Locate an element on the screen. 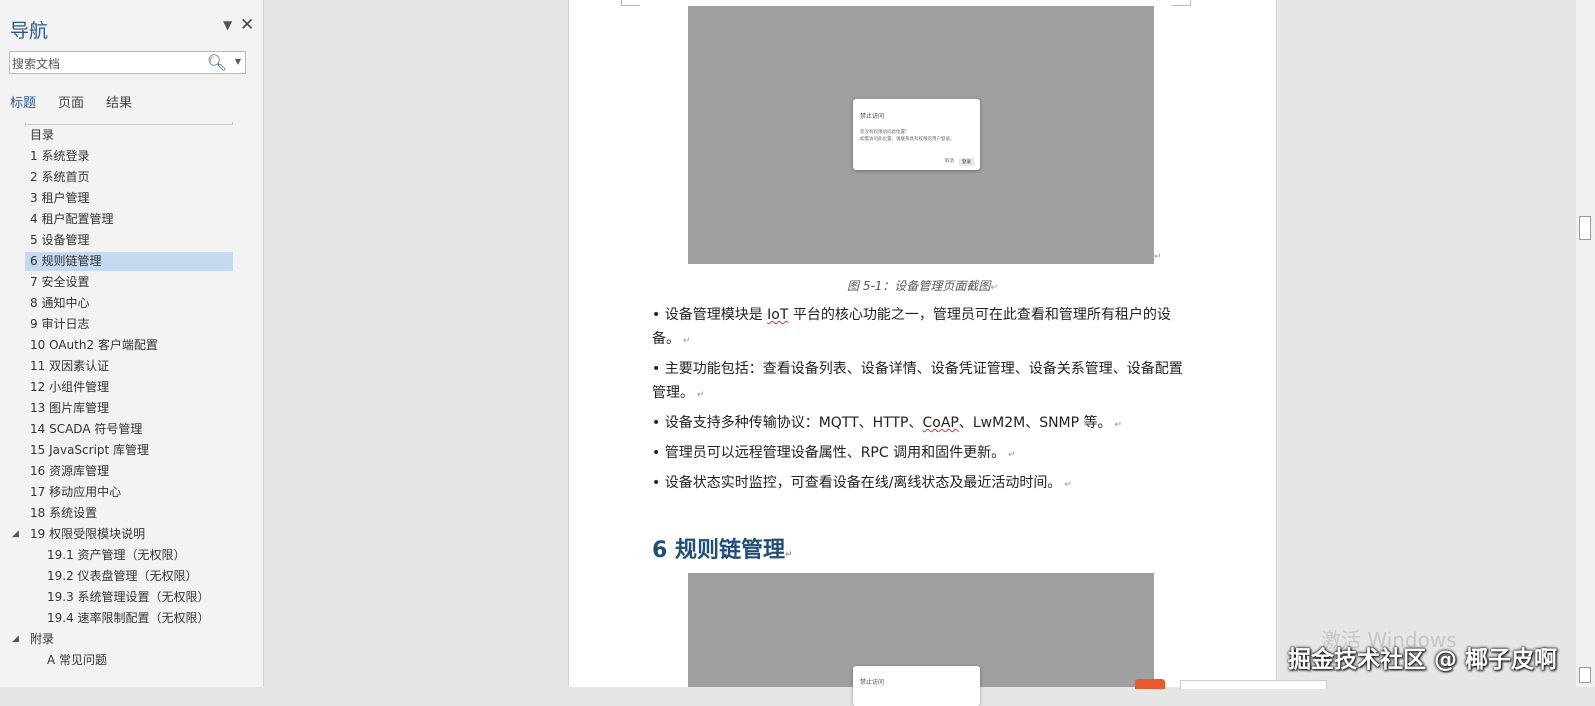  nav-heading-highlight: 10 OAuth2 客户端配置 is located at coordinates (129, 345).